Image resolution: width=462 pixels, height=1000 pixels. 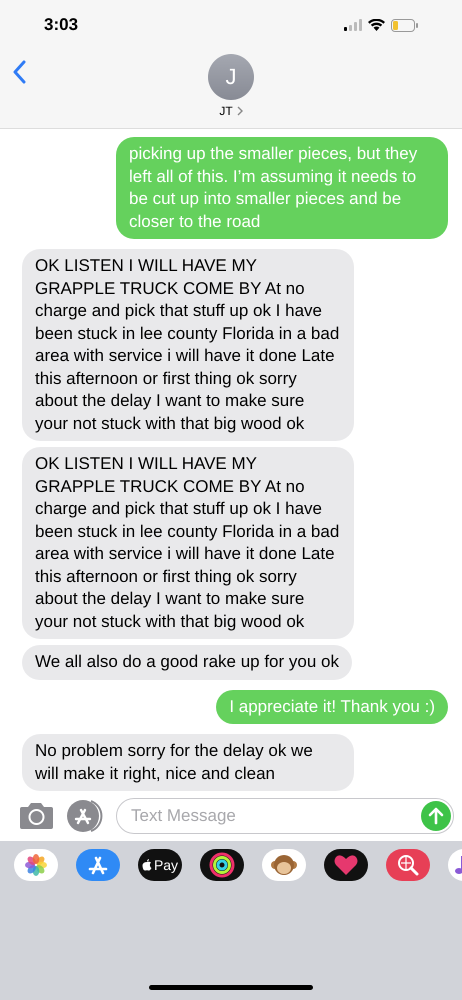 I want to click on status-time: 3:03, so click(x=61, y=25).